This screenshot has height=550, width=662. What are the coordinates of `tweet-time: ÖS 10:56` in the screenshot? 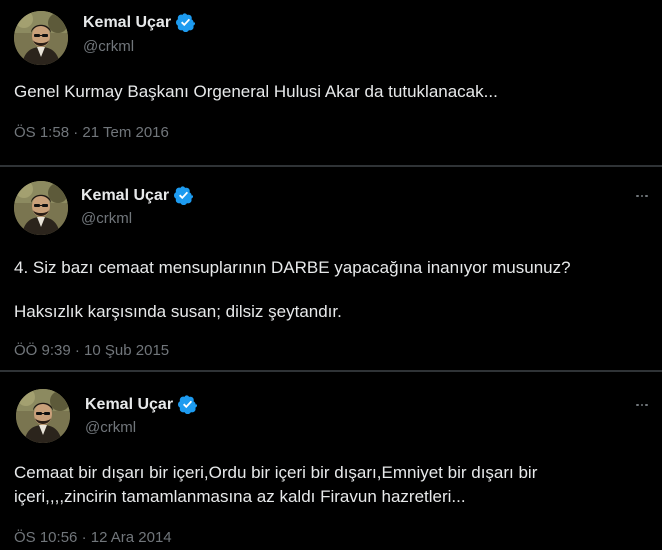 It's located at (46, 537).